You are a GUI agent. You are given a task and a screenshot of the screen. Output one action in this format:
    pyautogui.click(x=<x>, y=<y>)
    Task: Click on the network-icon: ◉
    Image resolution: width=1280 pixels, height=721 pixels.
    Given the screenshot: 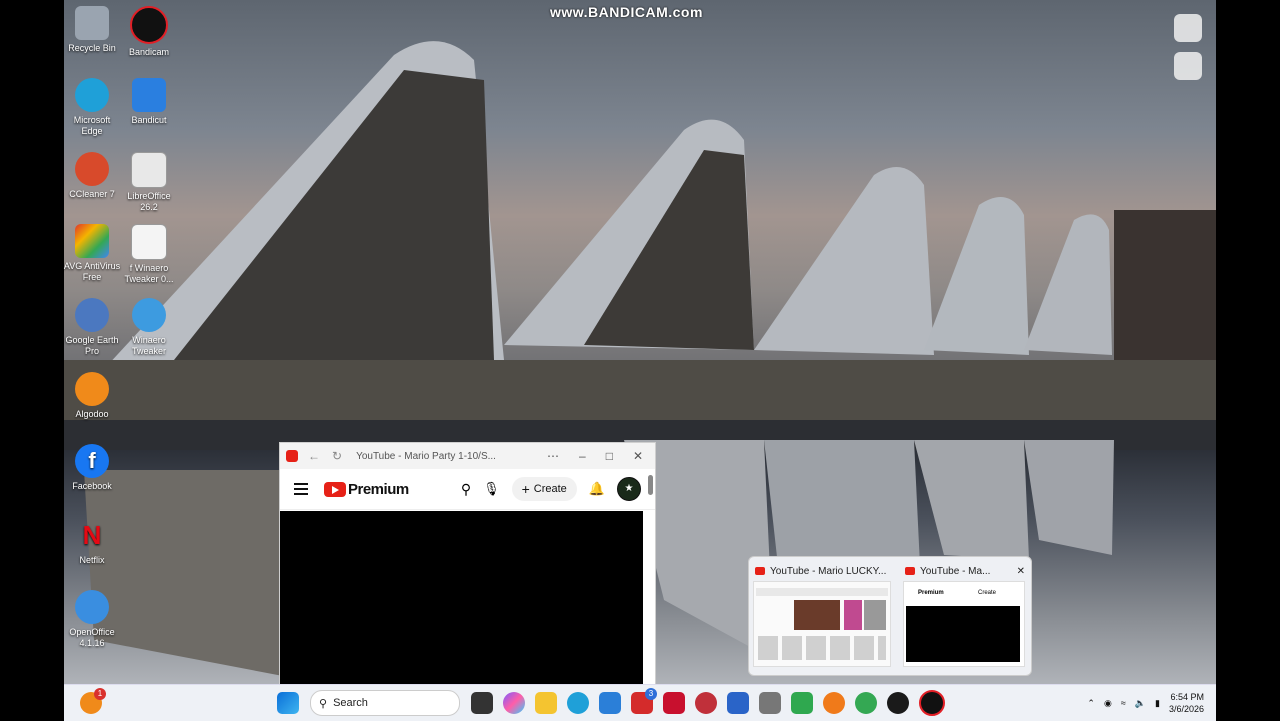 What is the action you would take?
    pyautogui.click(x=1108, y=703)
    